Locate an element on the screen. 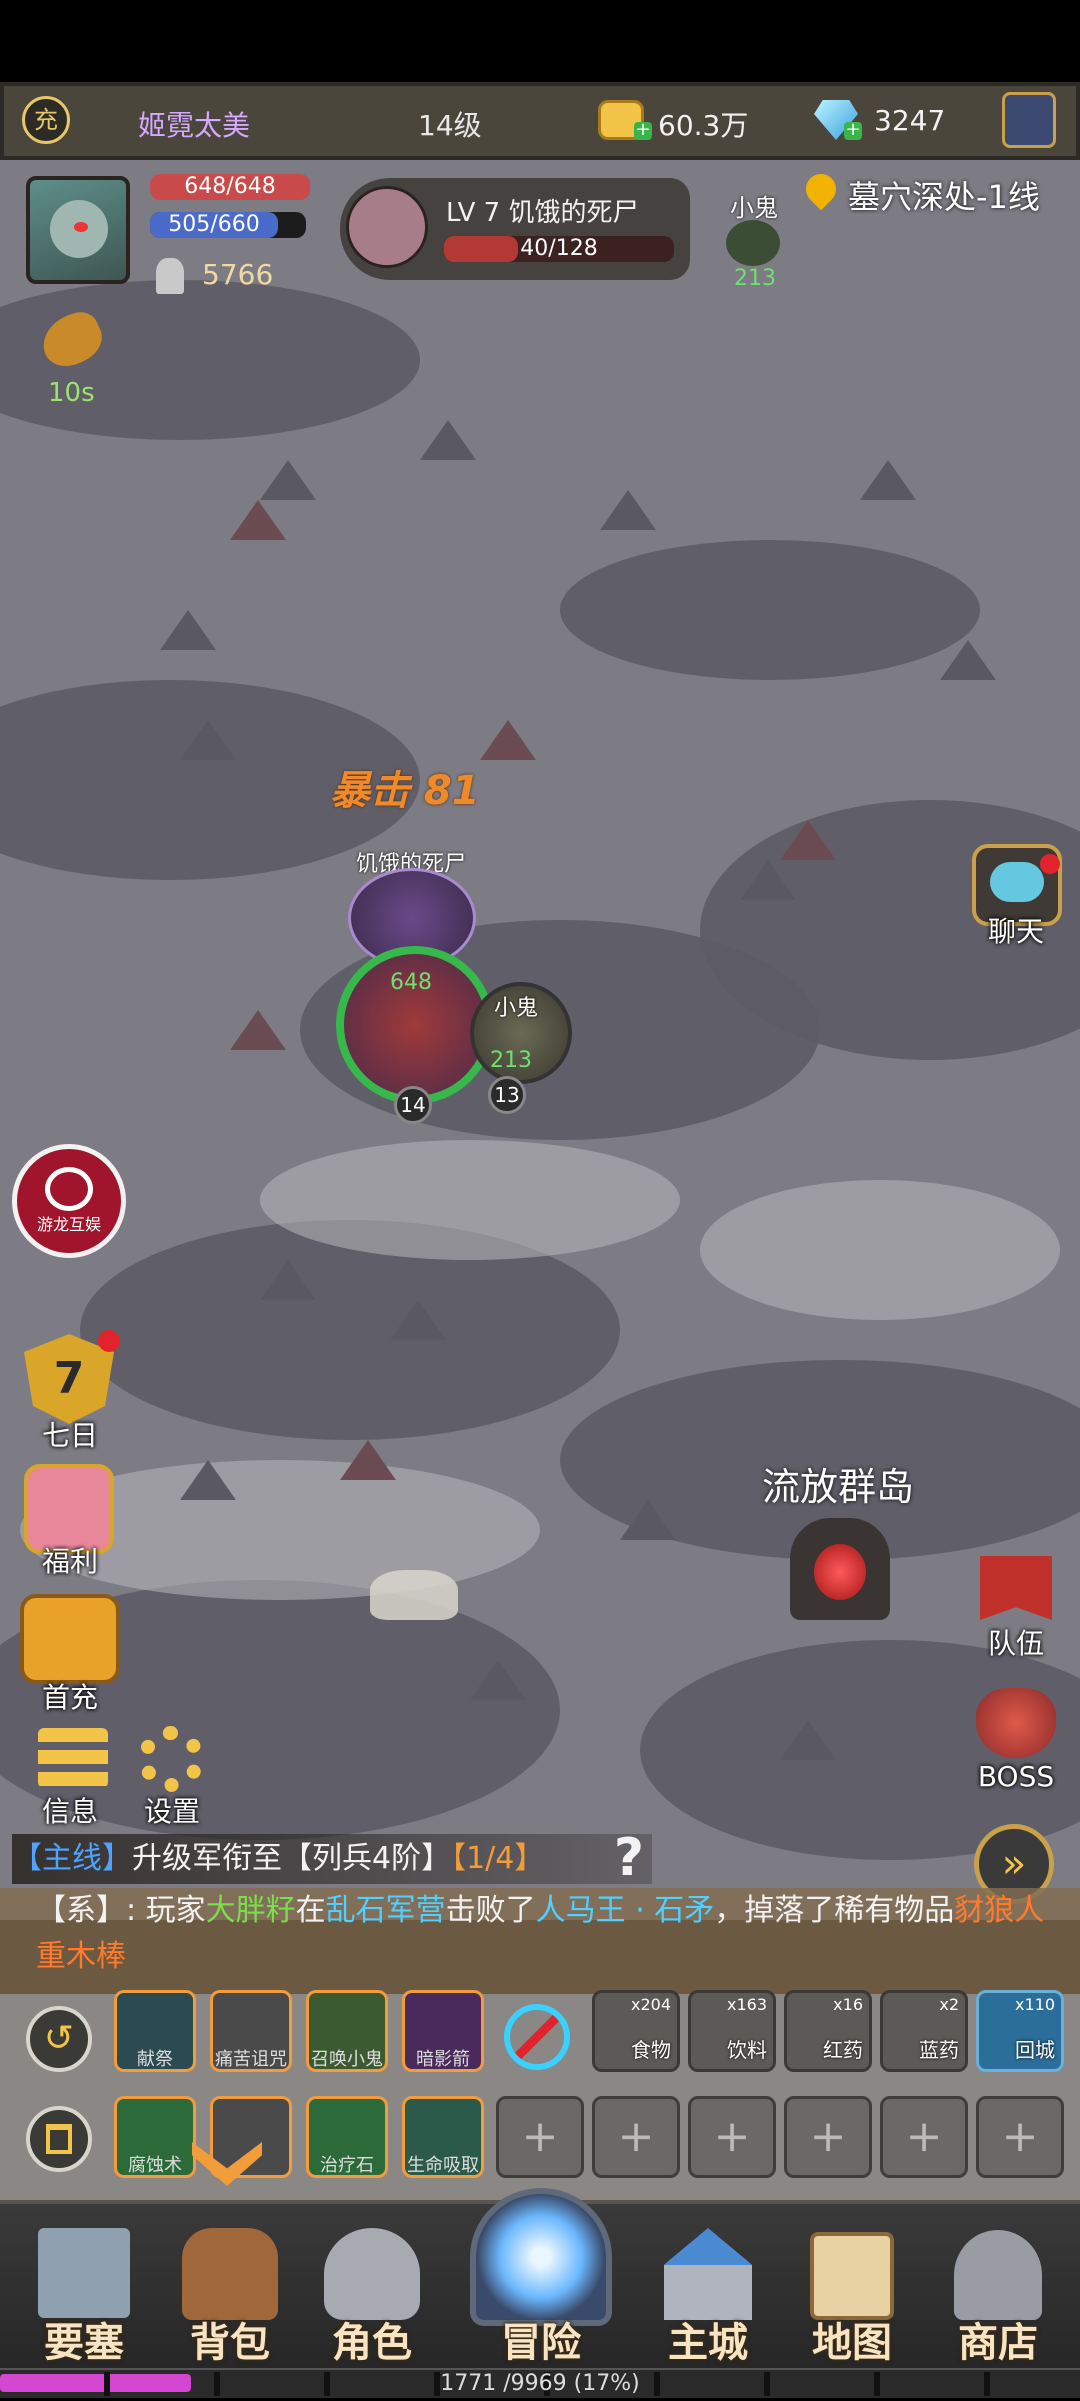  player-avatar is located at coordinates (78, 230).